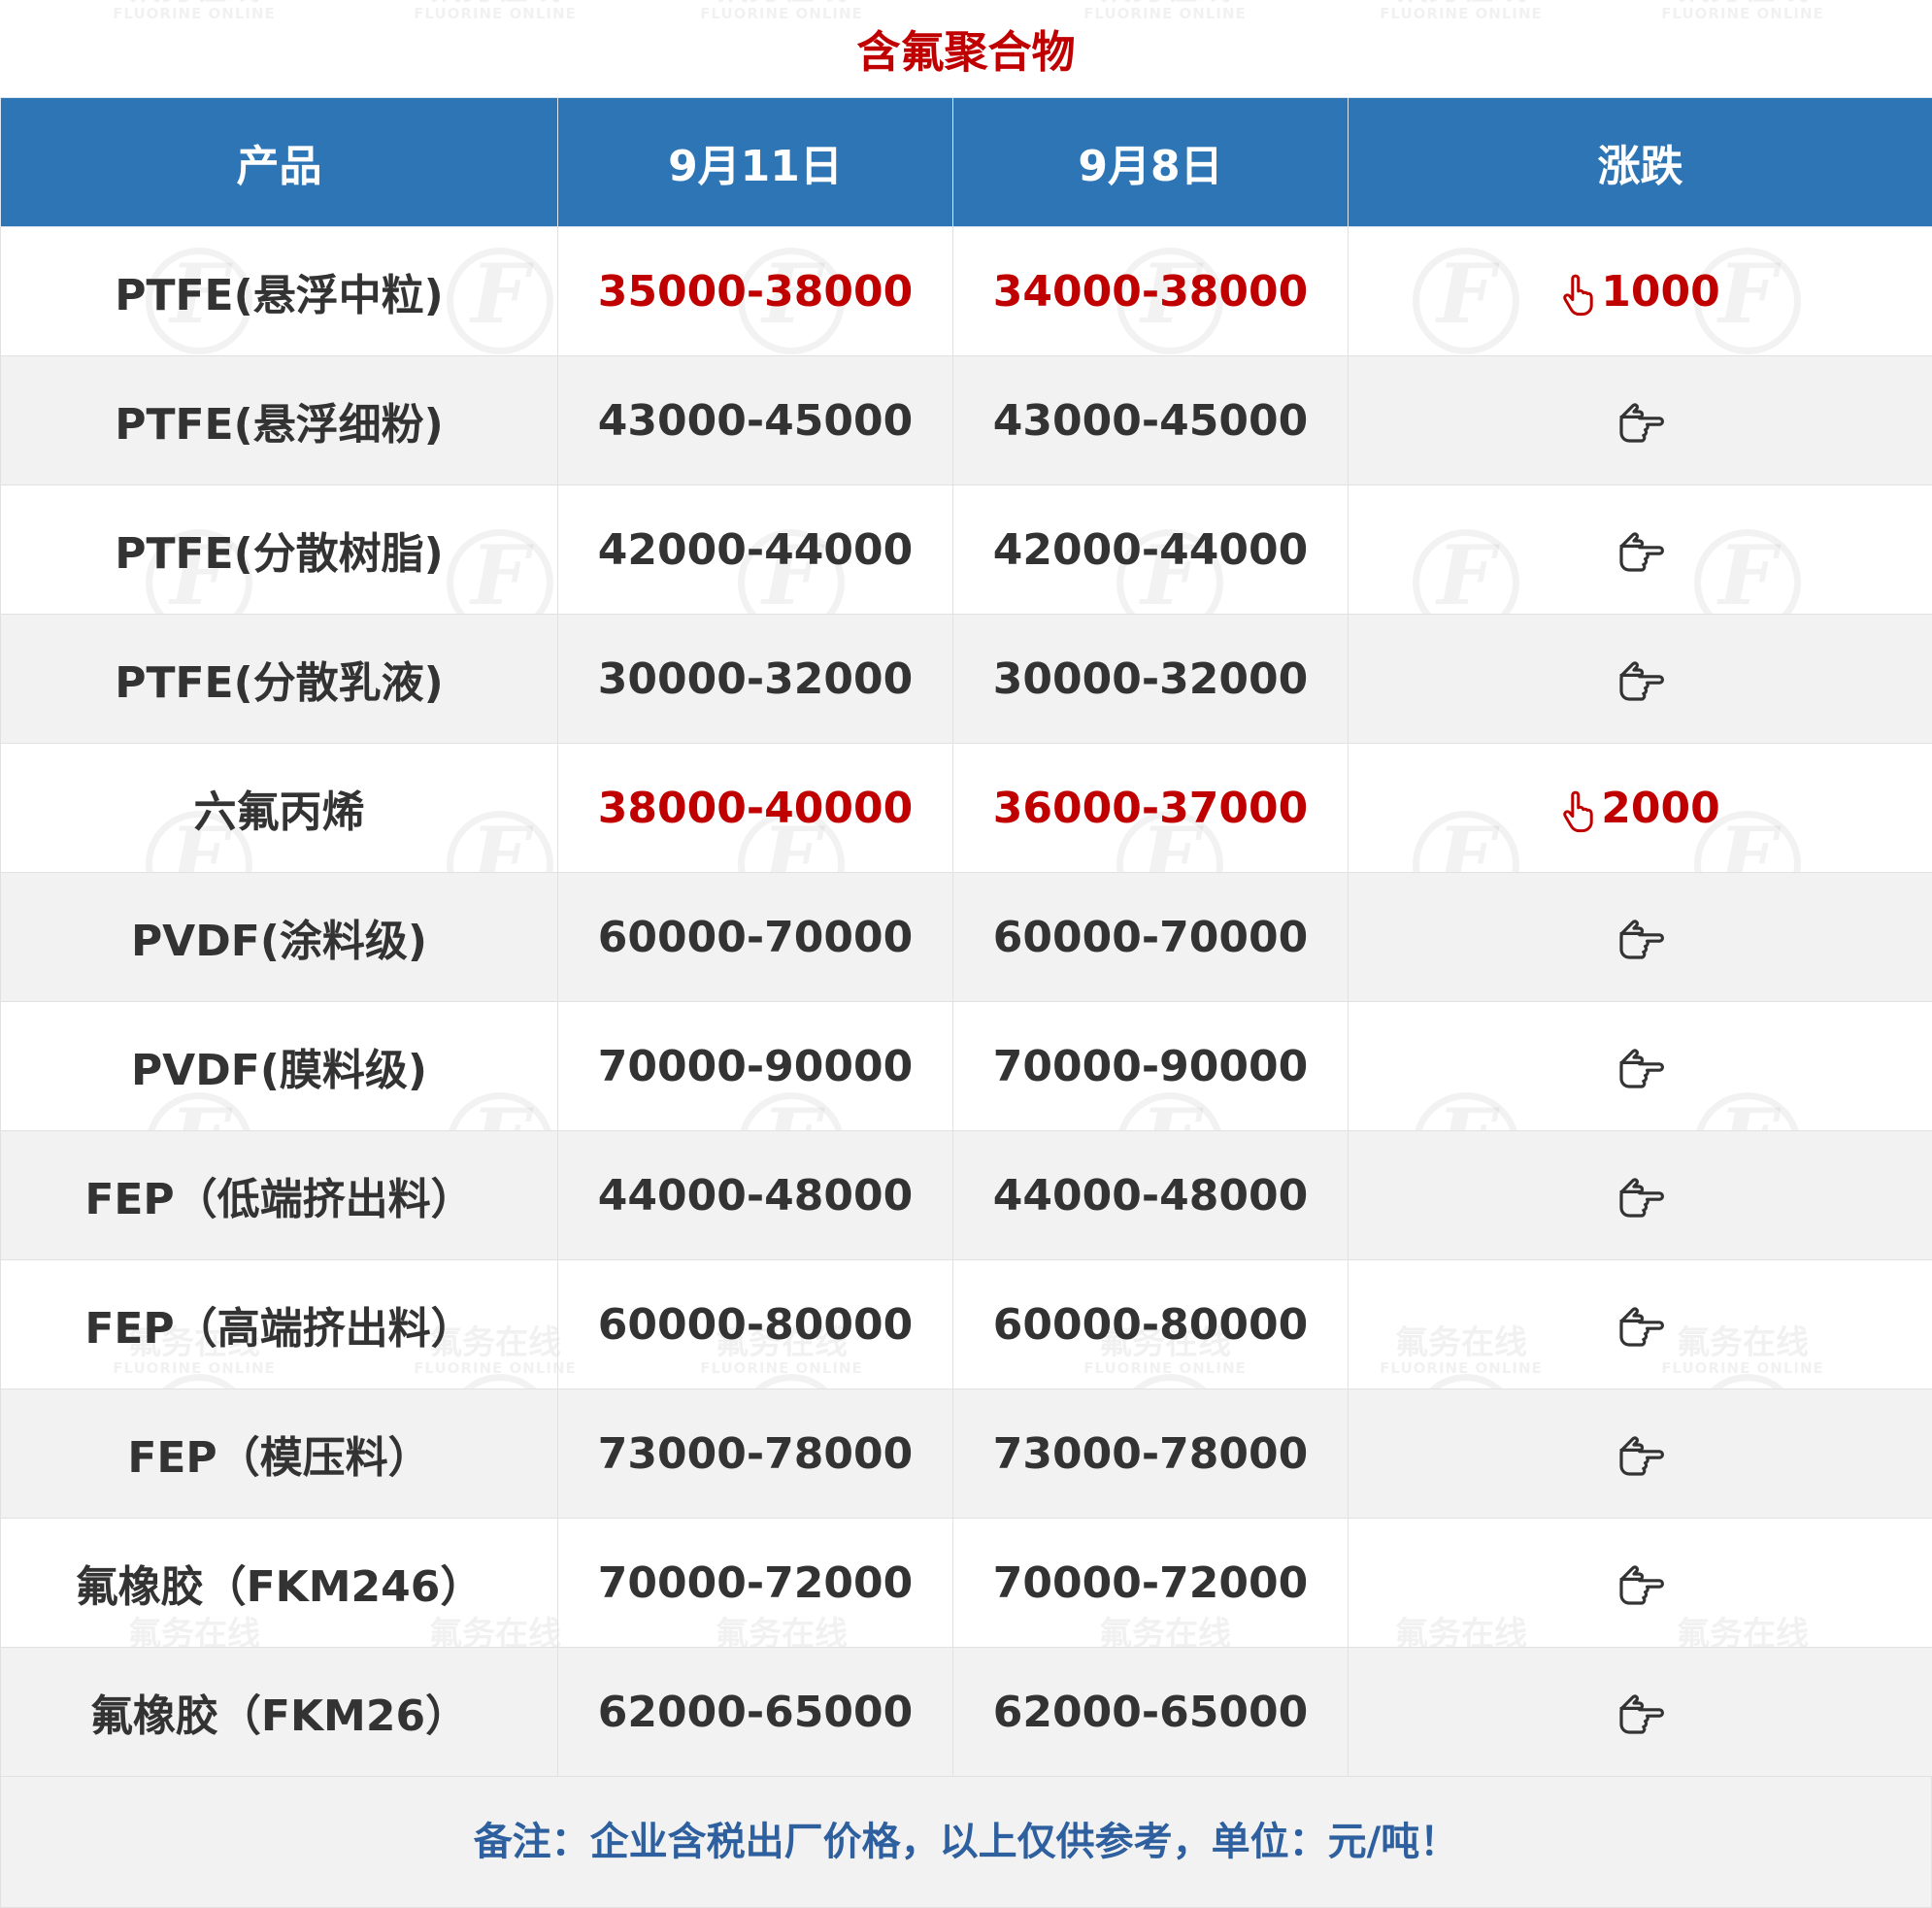 Image resolution: width=1932 pixels, height=1908 pixels. Describe the element at coordinates (279, 162) in the screenshot. I see `header-product: 产品` at that location.